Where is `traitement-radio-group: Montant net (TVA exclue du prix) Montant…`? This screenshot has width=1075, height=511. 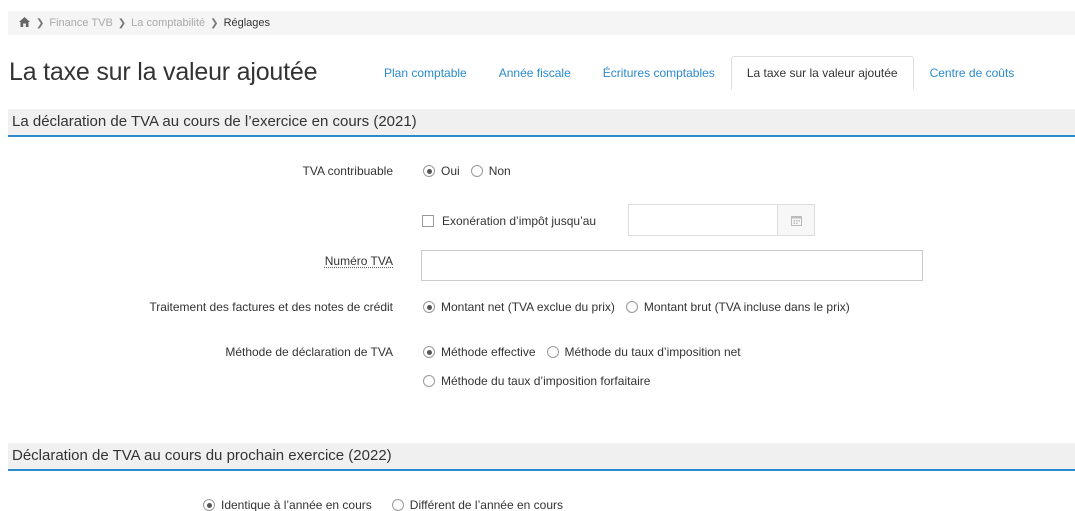
traitement-radio-group: Montant net (TVA exclue du prix) Montant… is located at coordinates (642, 307).